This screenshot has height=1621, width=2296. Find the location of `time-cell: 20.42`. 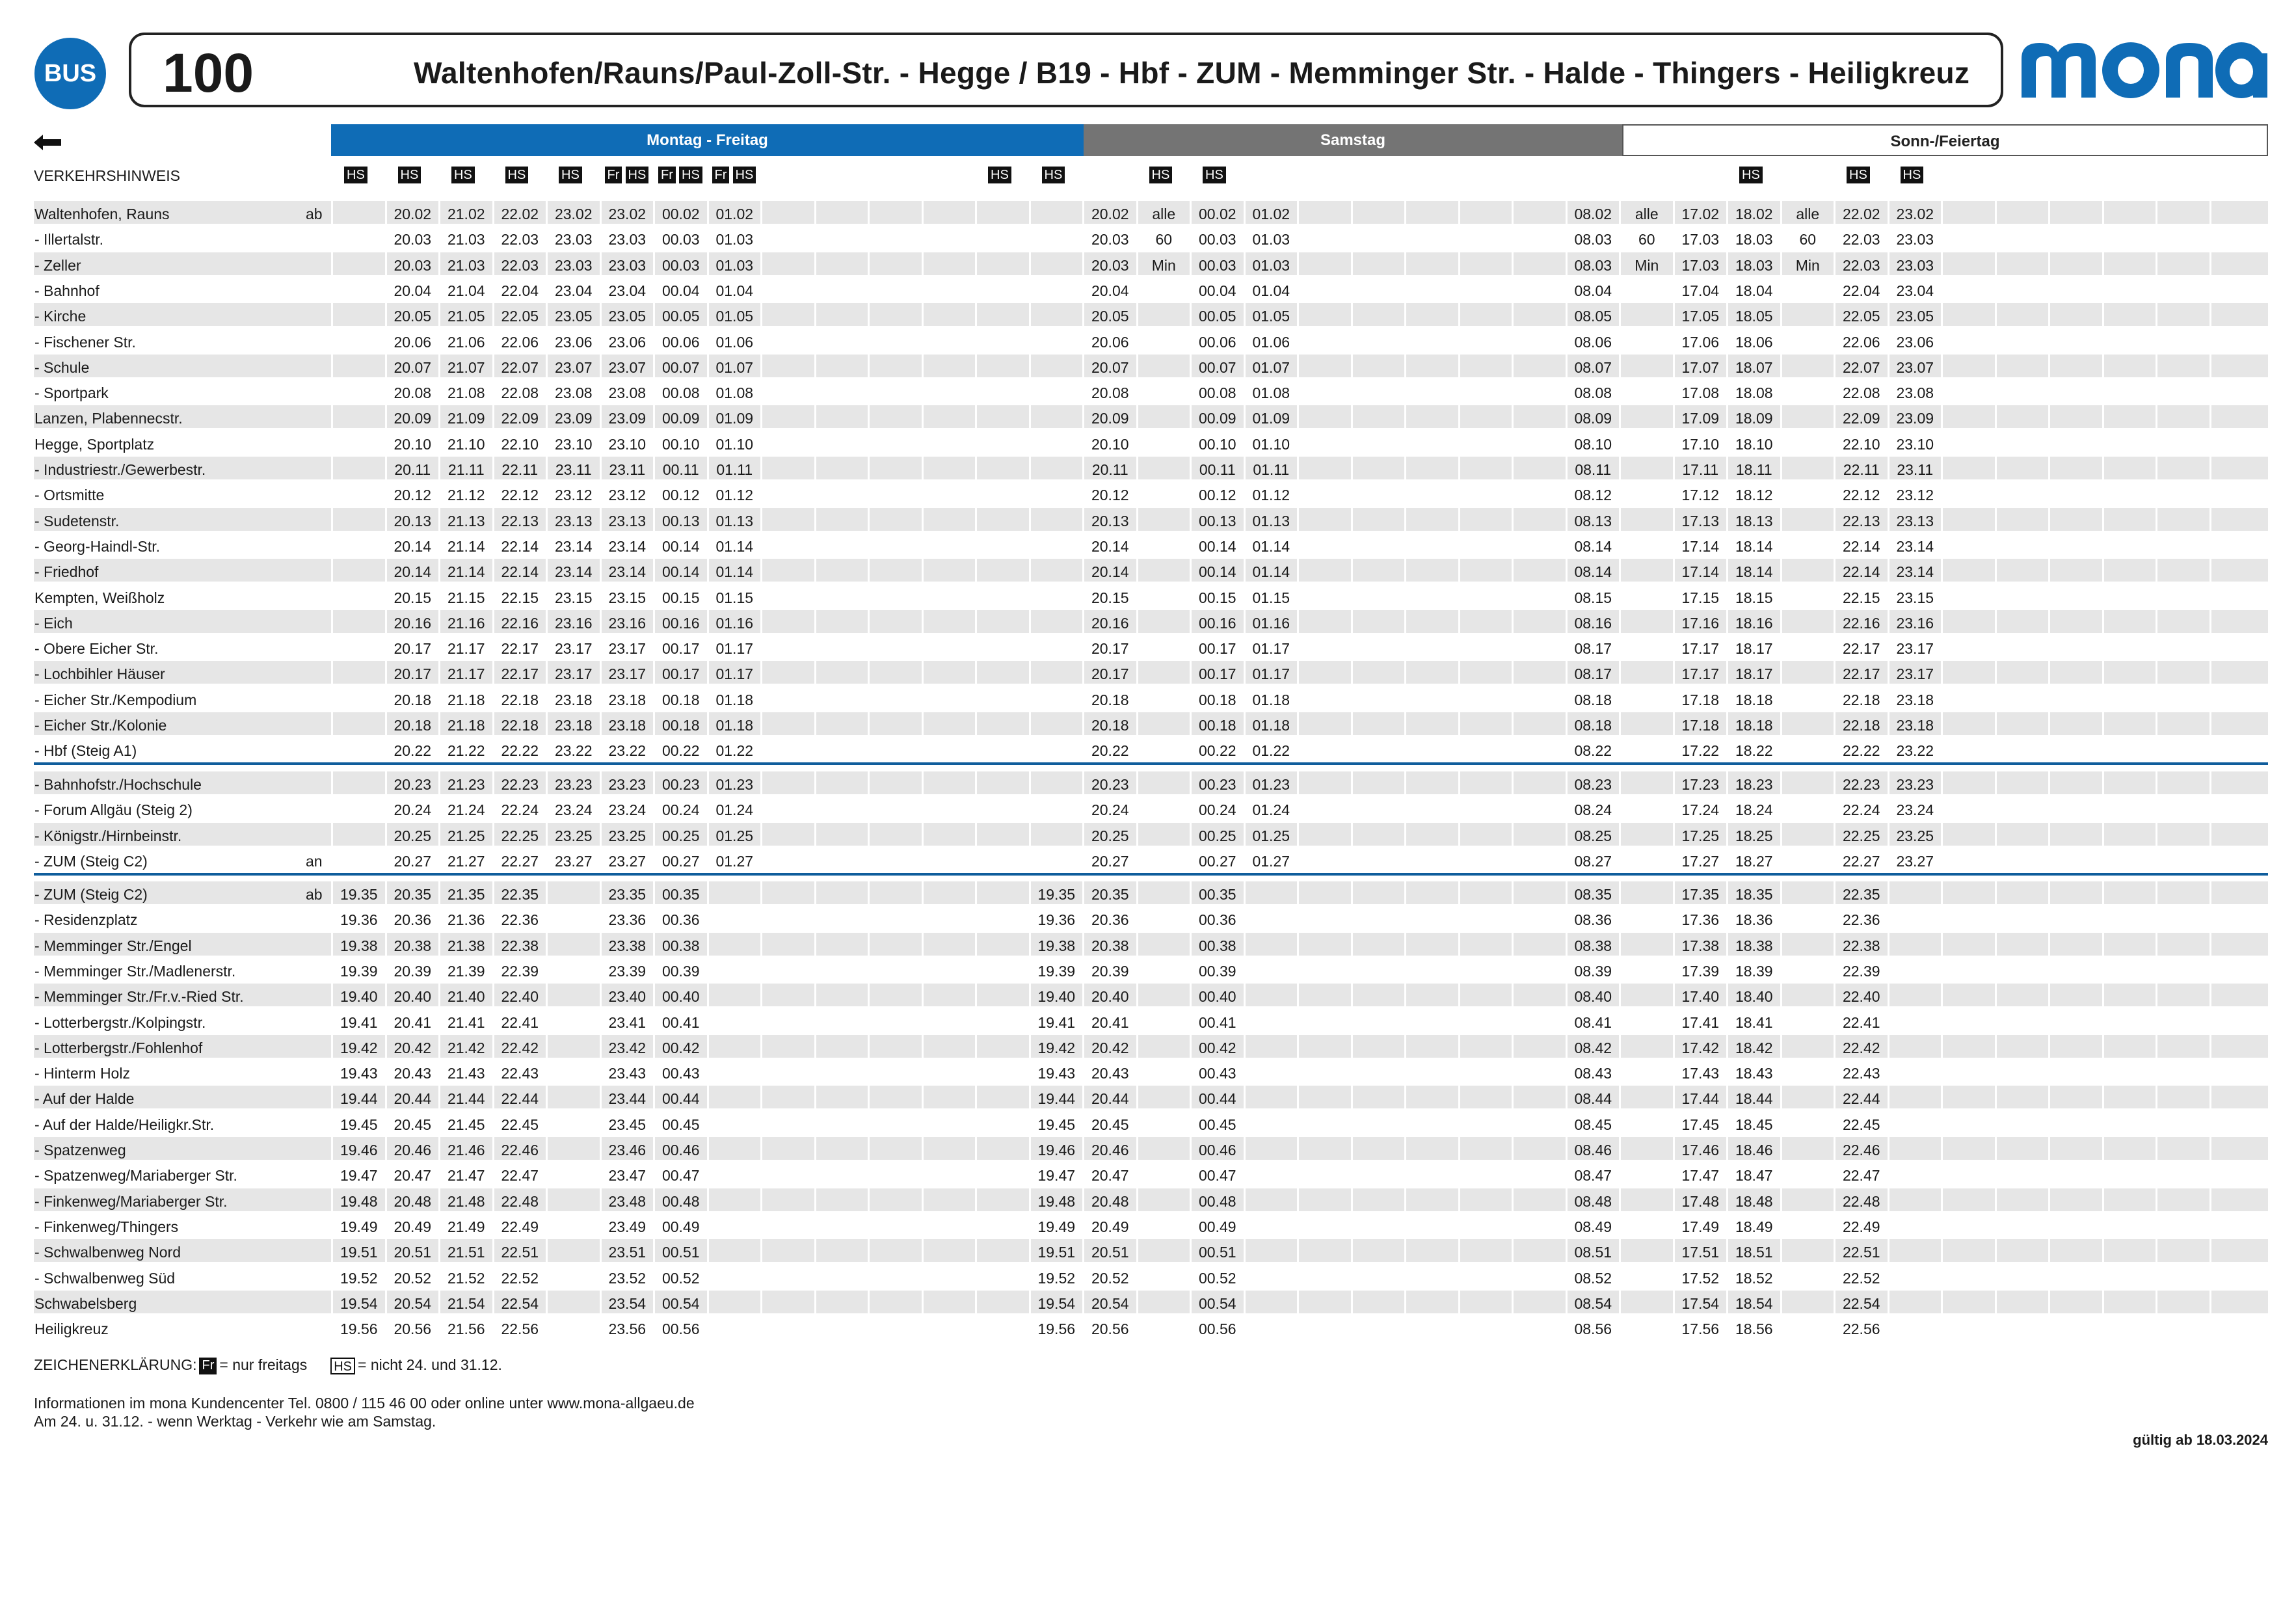

time-cell: 20.42 is located at coordinates (1109, 1046).